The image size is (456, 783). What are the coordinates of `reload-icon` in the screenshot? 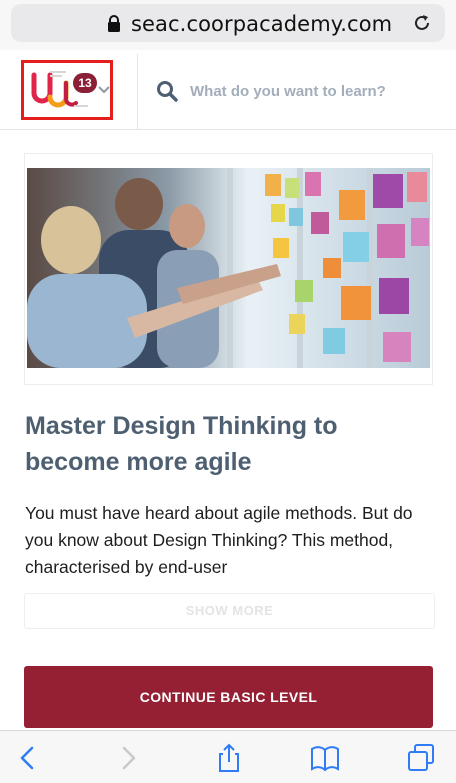 It's located at (422, 23).